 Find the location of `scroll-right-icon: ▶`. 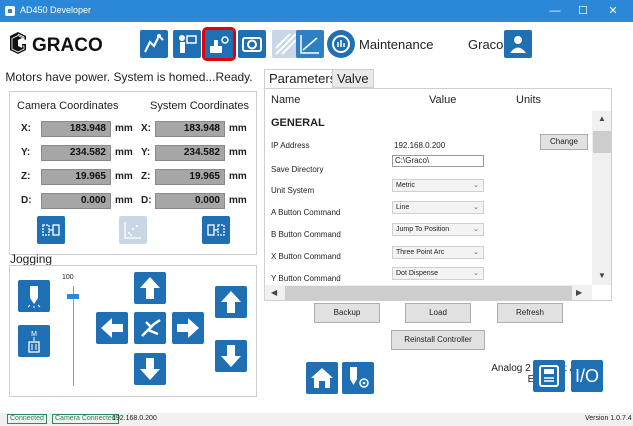

scroll-right-icon: ▶ is located at coordinates (579, 292).